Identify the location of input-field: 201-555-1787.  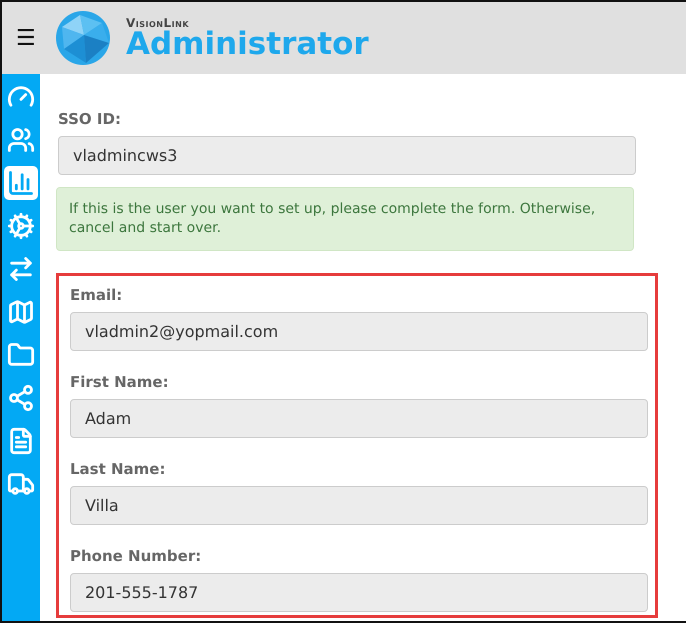
(359, 592).